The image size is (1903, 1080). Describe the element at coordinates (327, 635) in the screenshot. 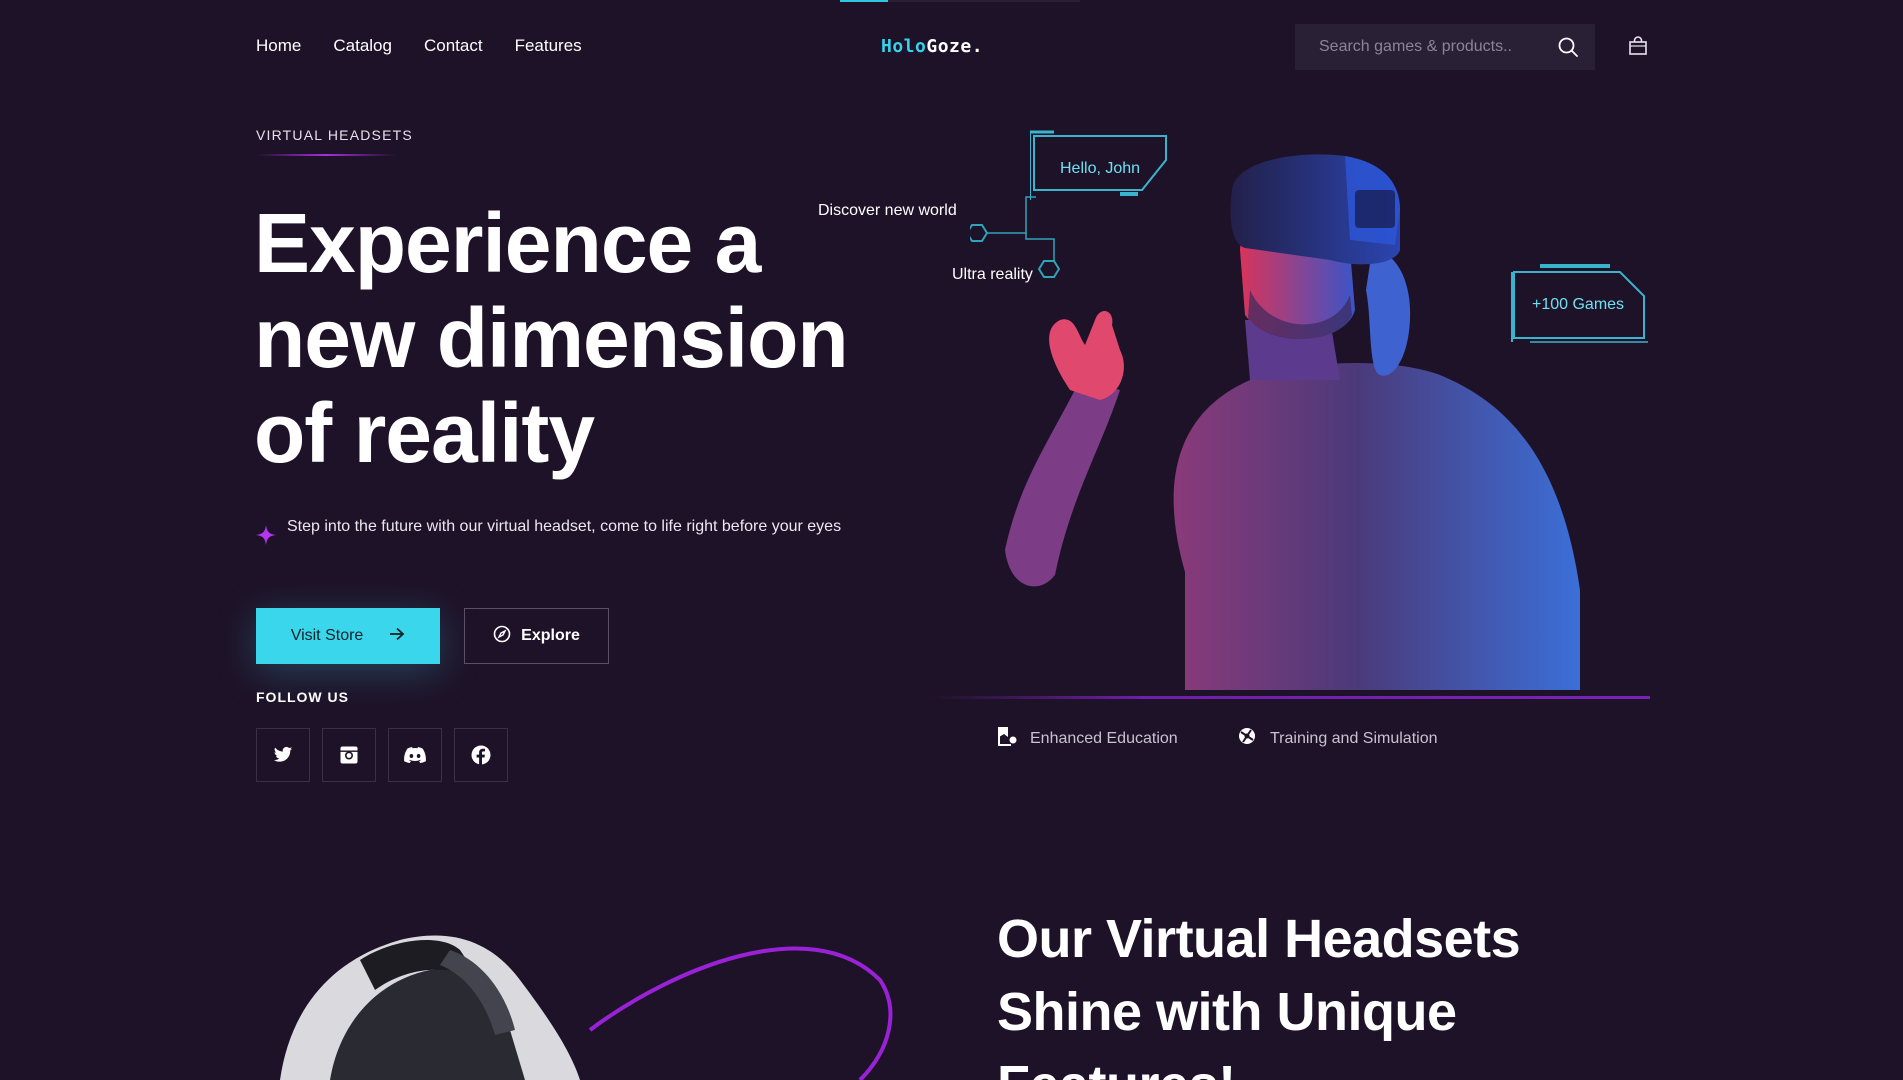

I see `visit-store-label: Visit Store` at that location.